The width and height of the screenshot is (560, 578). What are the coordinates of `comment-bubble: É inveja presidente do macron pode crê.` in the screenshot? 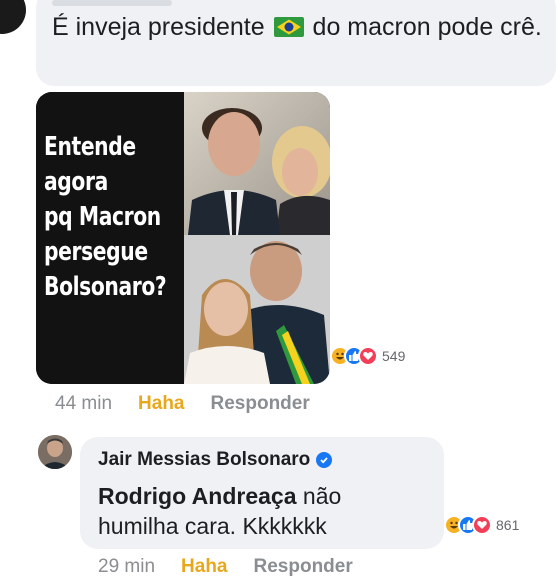 It's located at (296, 43).